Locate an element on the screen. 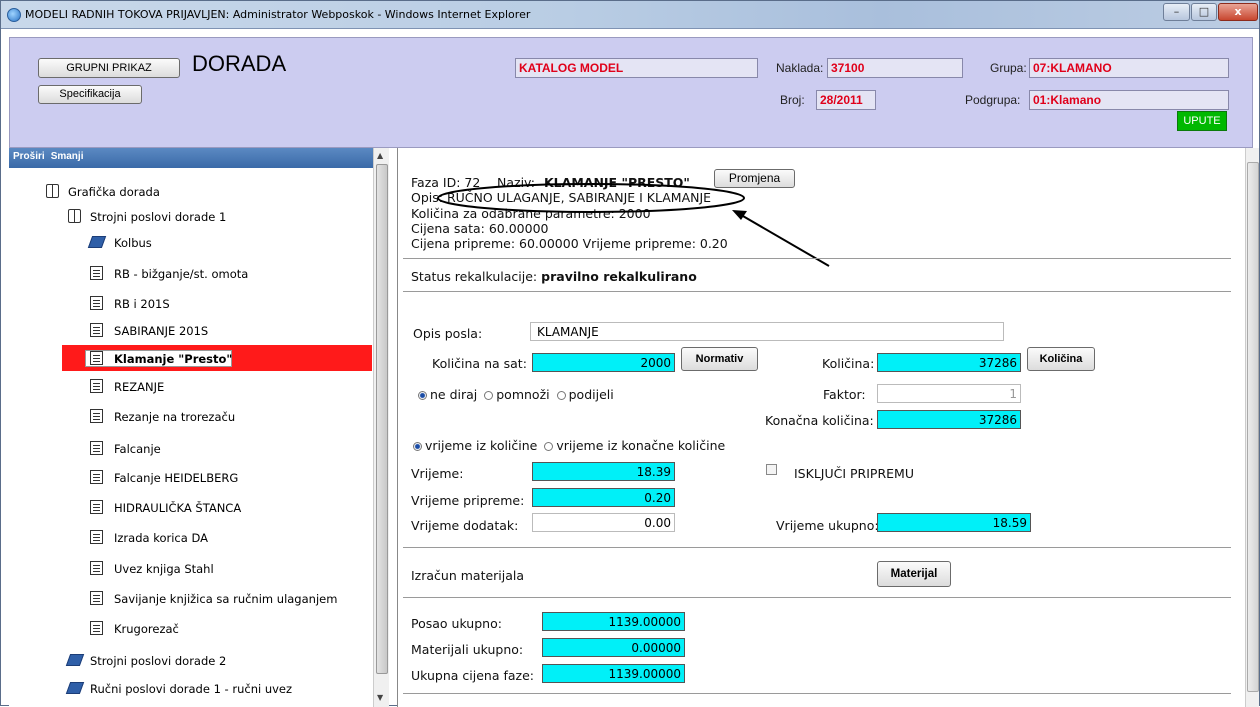  vrijeme-label: Vrijeme: is located at coordinates (437, 473).